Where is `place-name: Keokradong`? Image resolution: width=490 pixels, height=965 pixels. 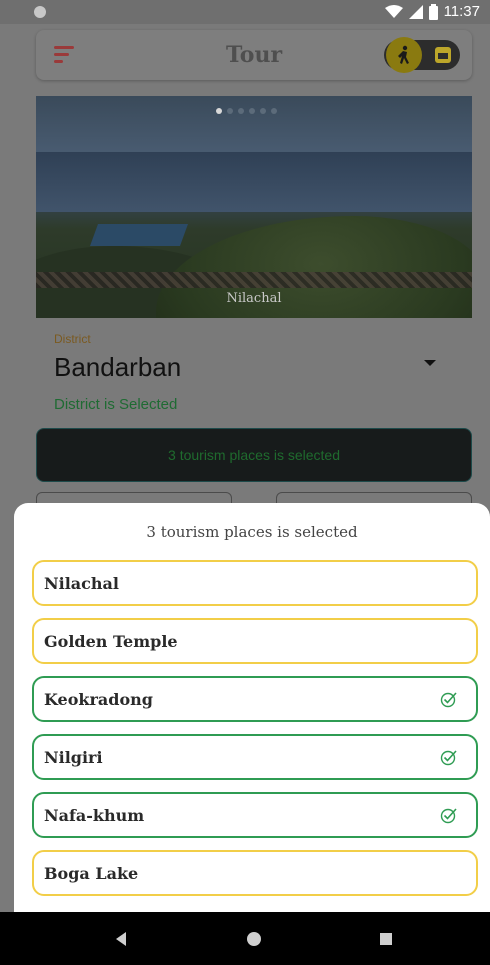 place-name: Keokradong is located at coordinates (98, 699).